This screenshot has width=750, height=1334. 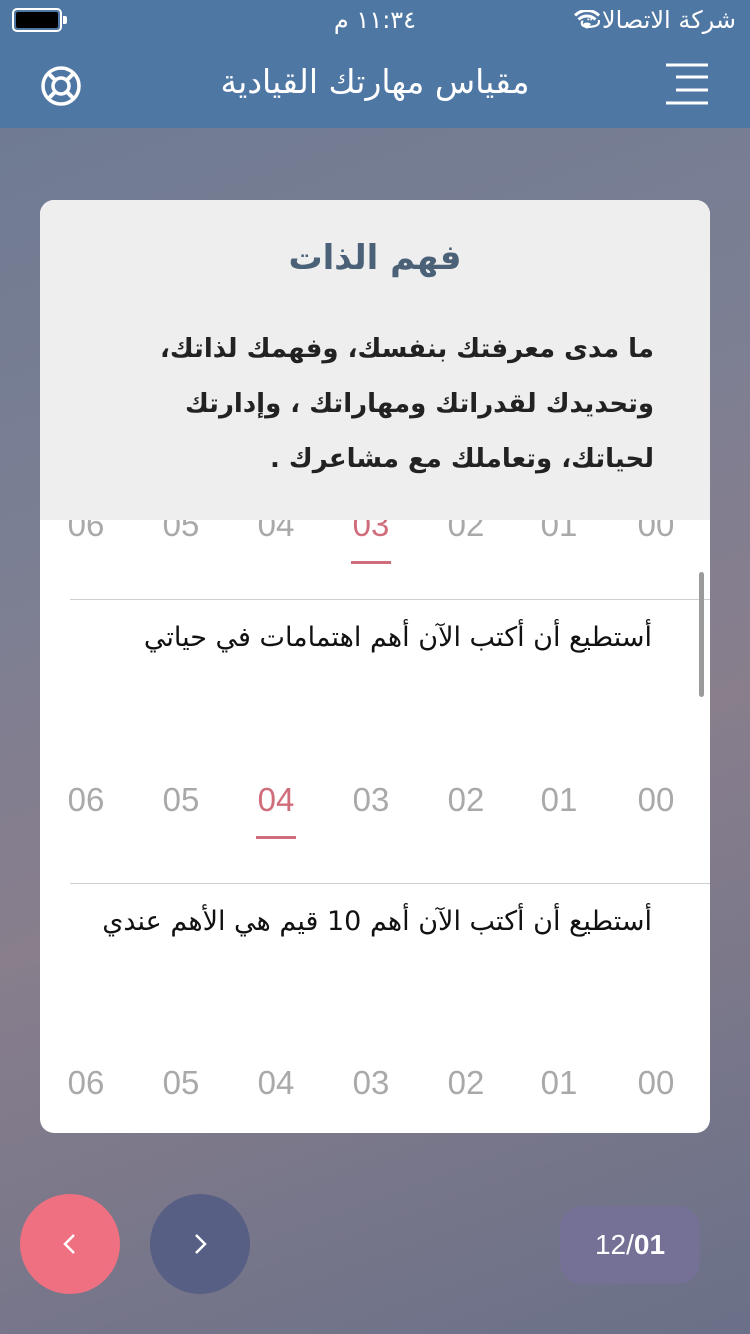 I want to click on next-button, so click(x=200, y=1244).